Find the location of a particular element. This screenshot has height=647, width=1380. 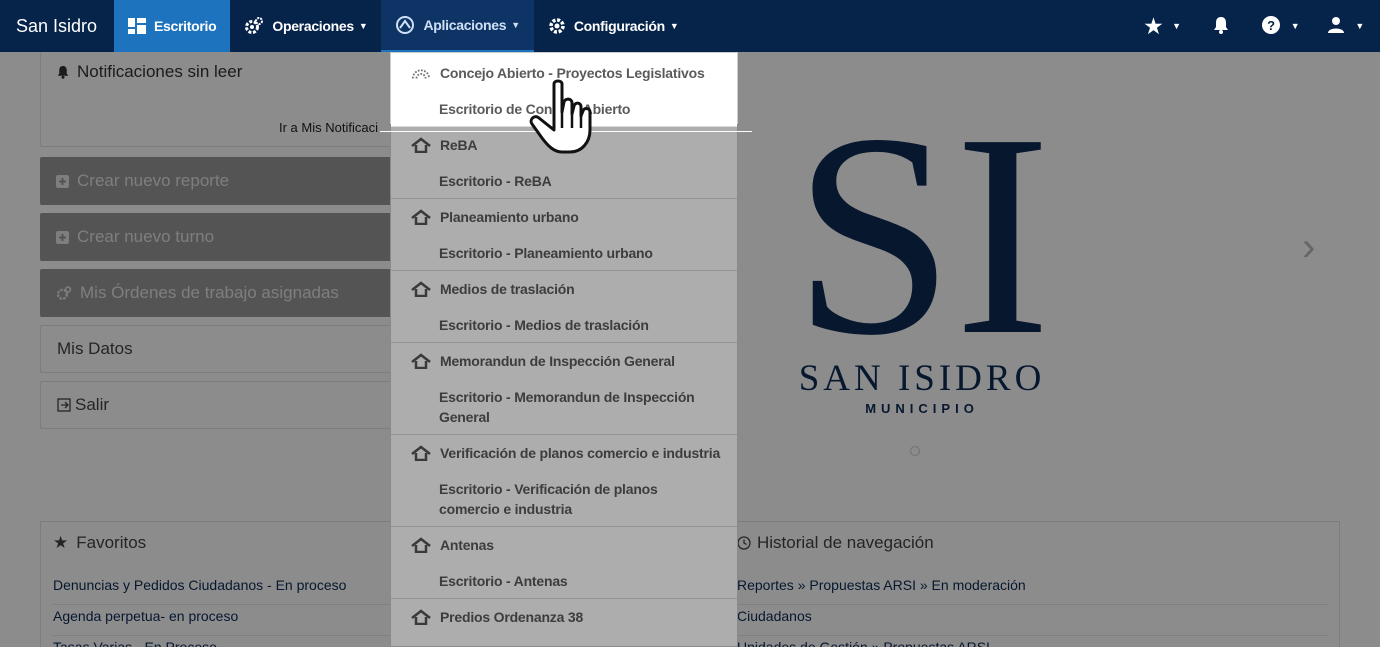

hand-cursor-icon is located at coordinates (563, 118).